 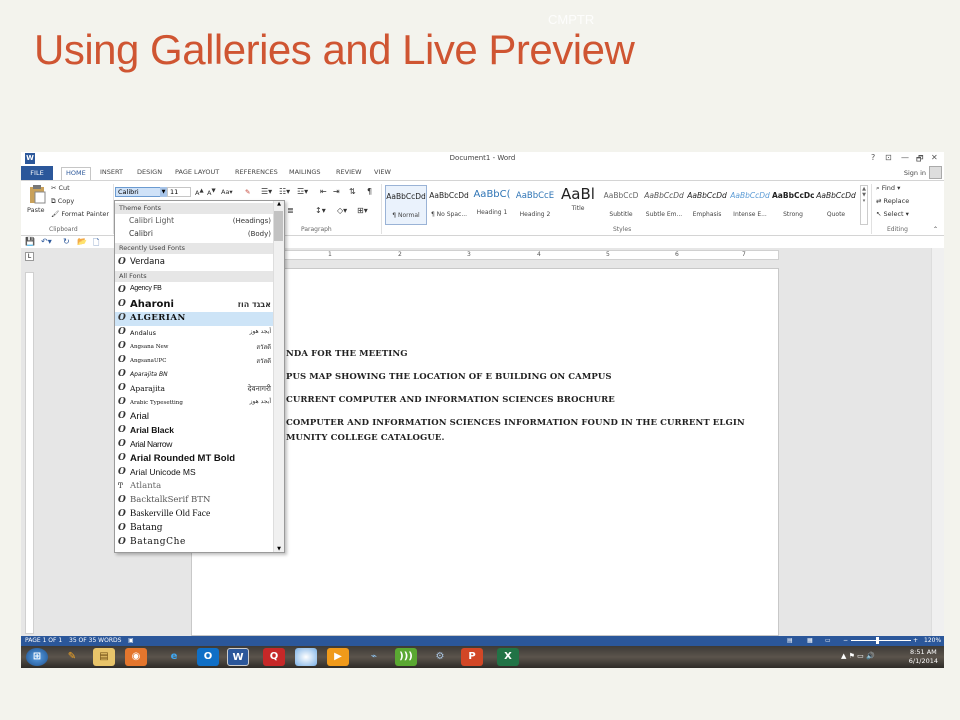 I want to click on tab-view: VIEW, so click(x=382, y=172).